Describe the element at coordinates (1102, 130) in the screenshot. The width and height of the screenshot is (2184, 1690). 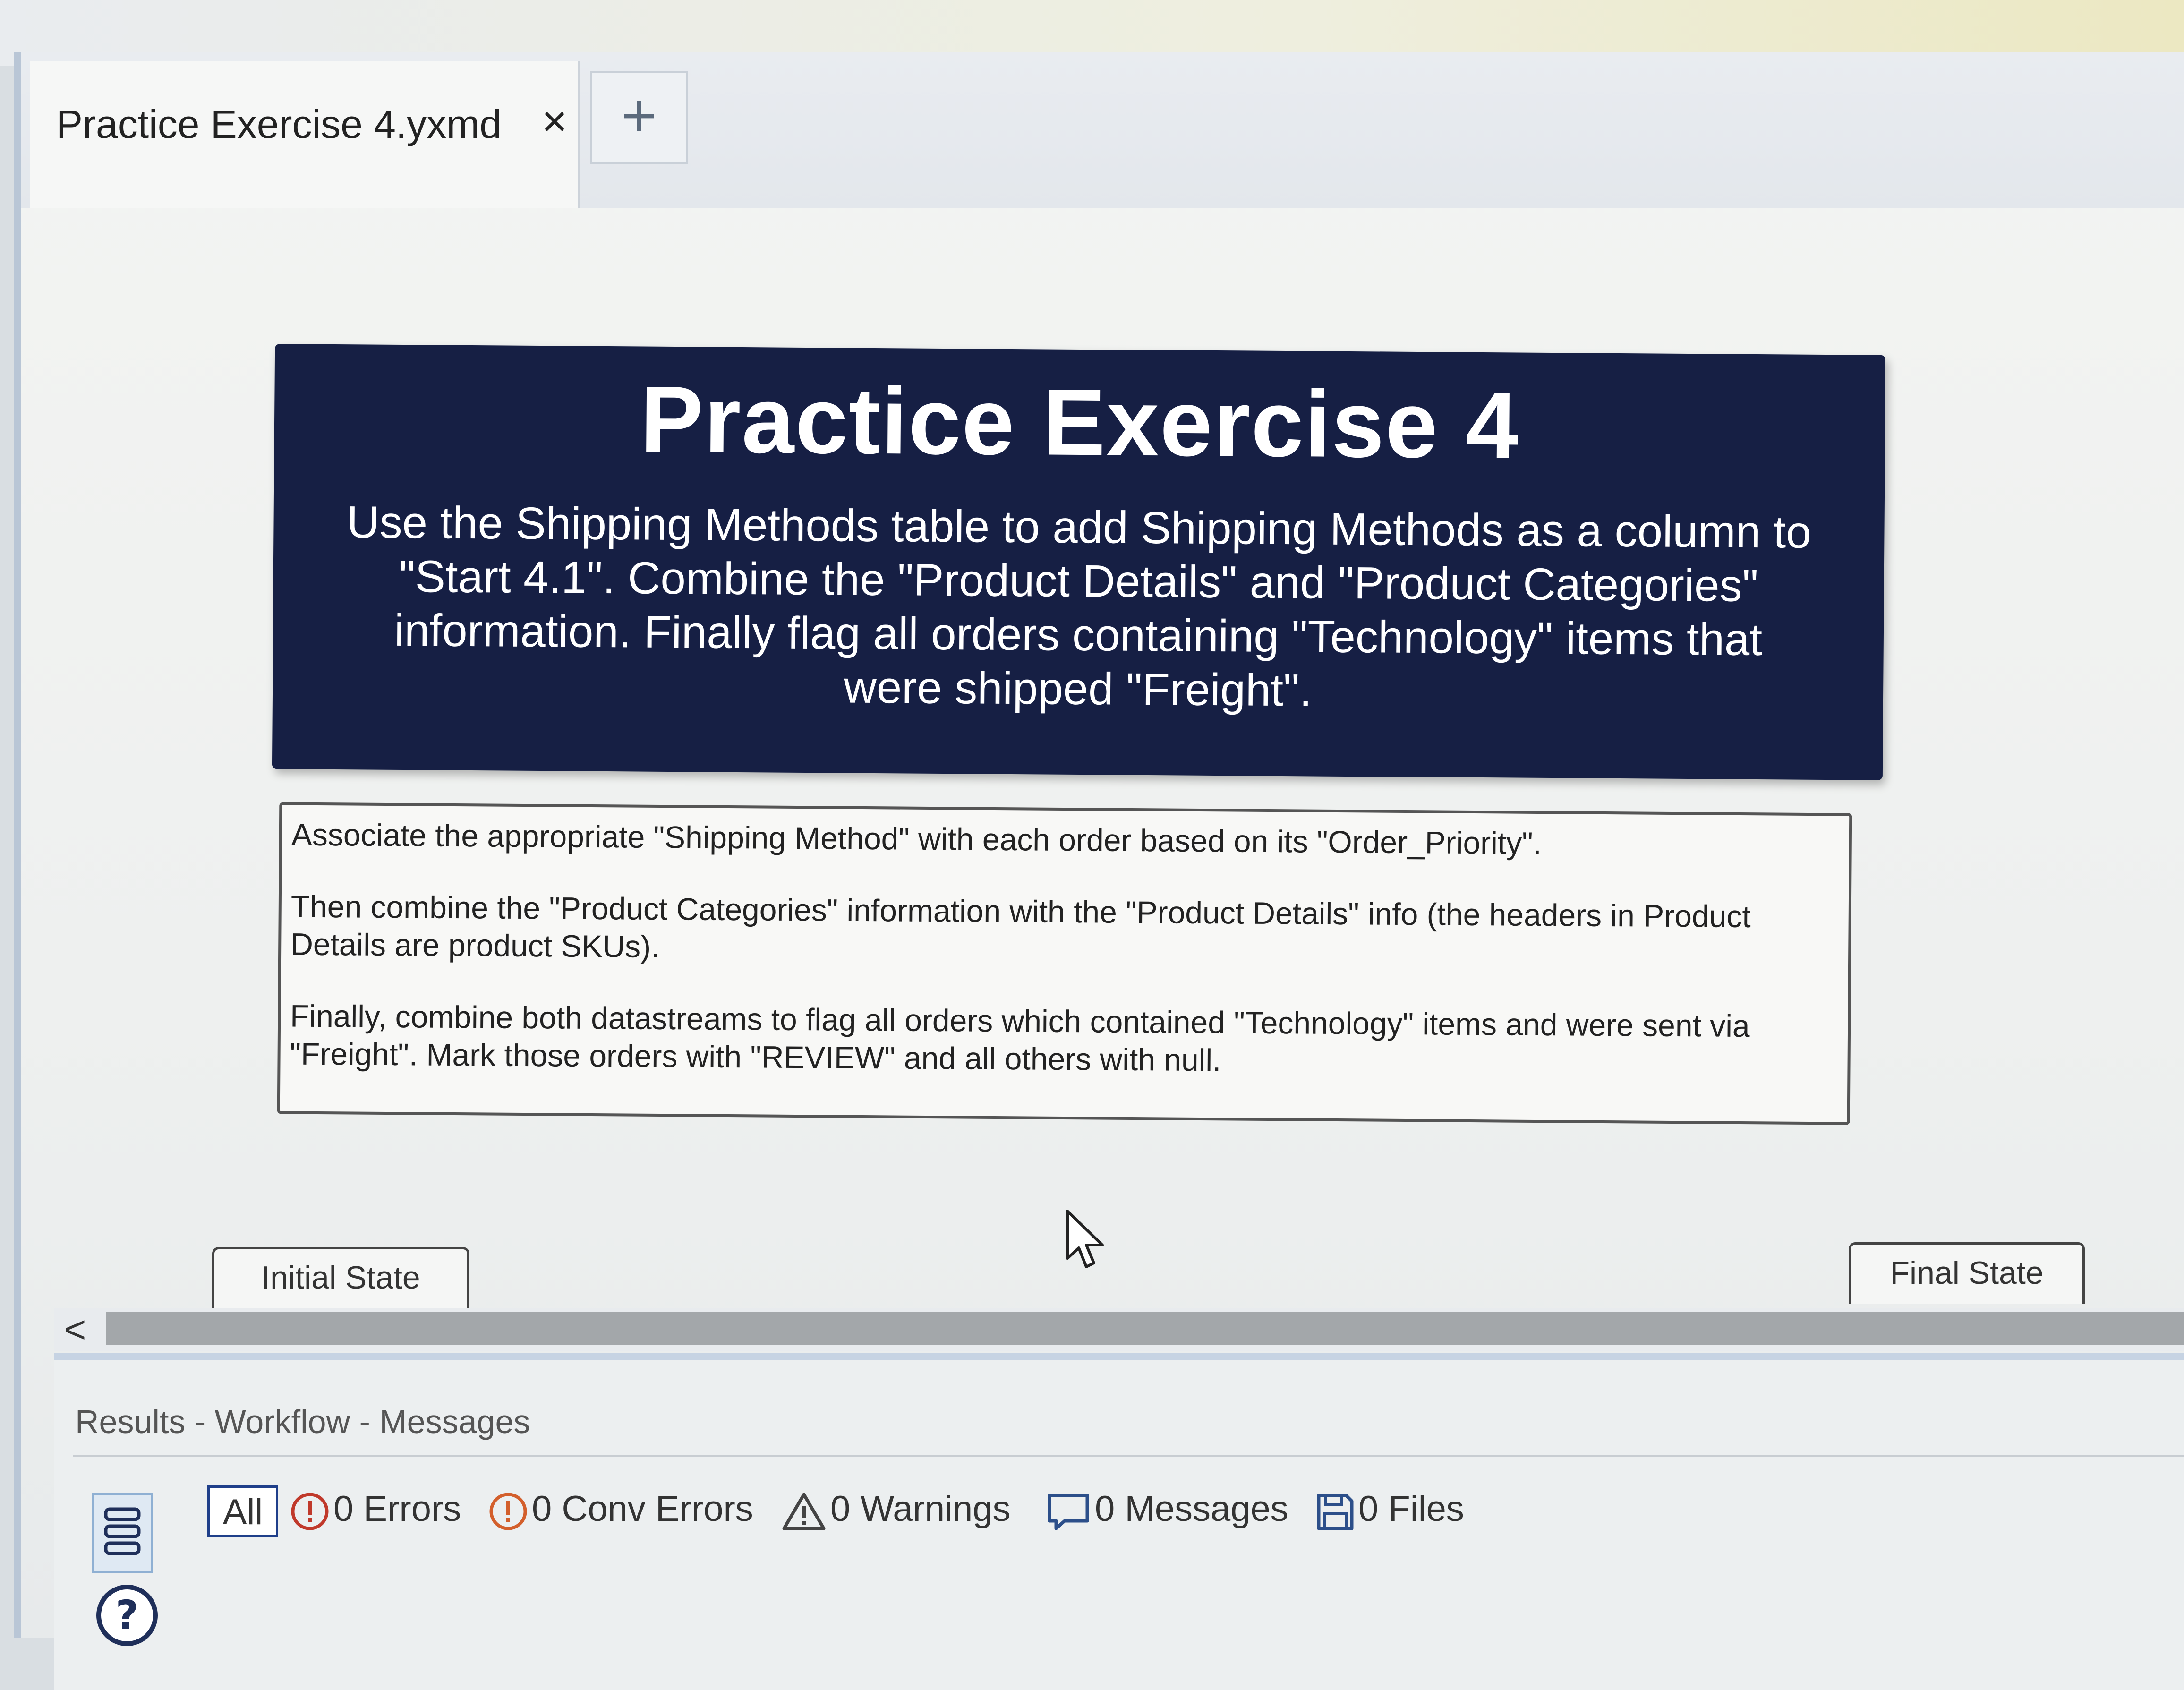
I see `tab-bar: Practice Exercise 4.yxmd × +` at that location.